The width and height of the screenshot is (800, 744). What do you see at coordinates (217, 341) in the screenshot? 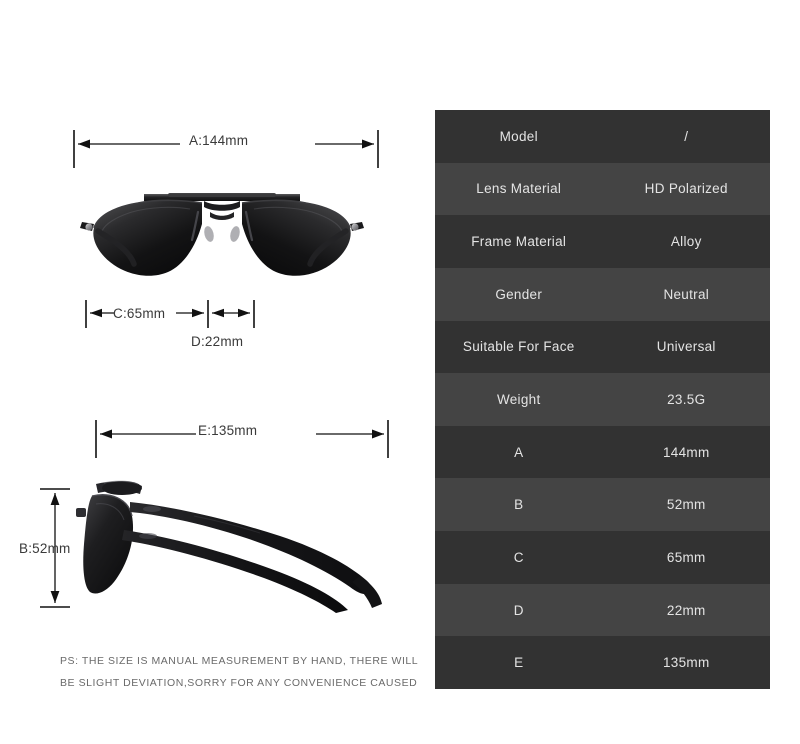
I see `dimension-label-d: D:22mm` at bounding box center [217, 341].